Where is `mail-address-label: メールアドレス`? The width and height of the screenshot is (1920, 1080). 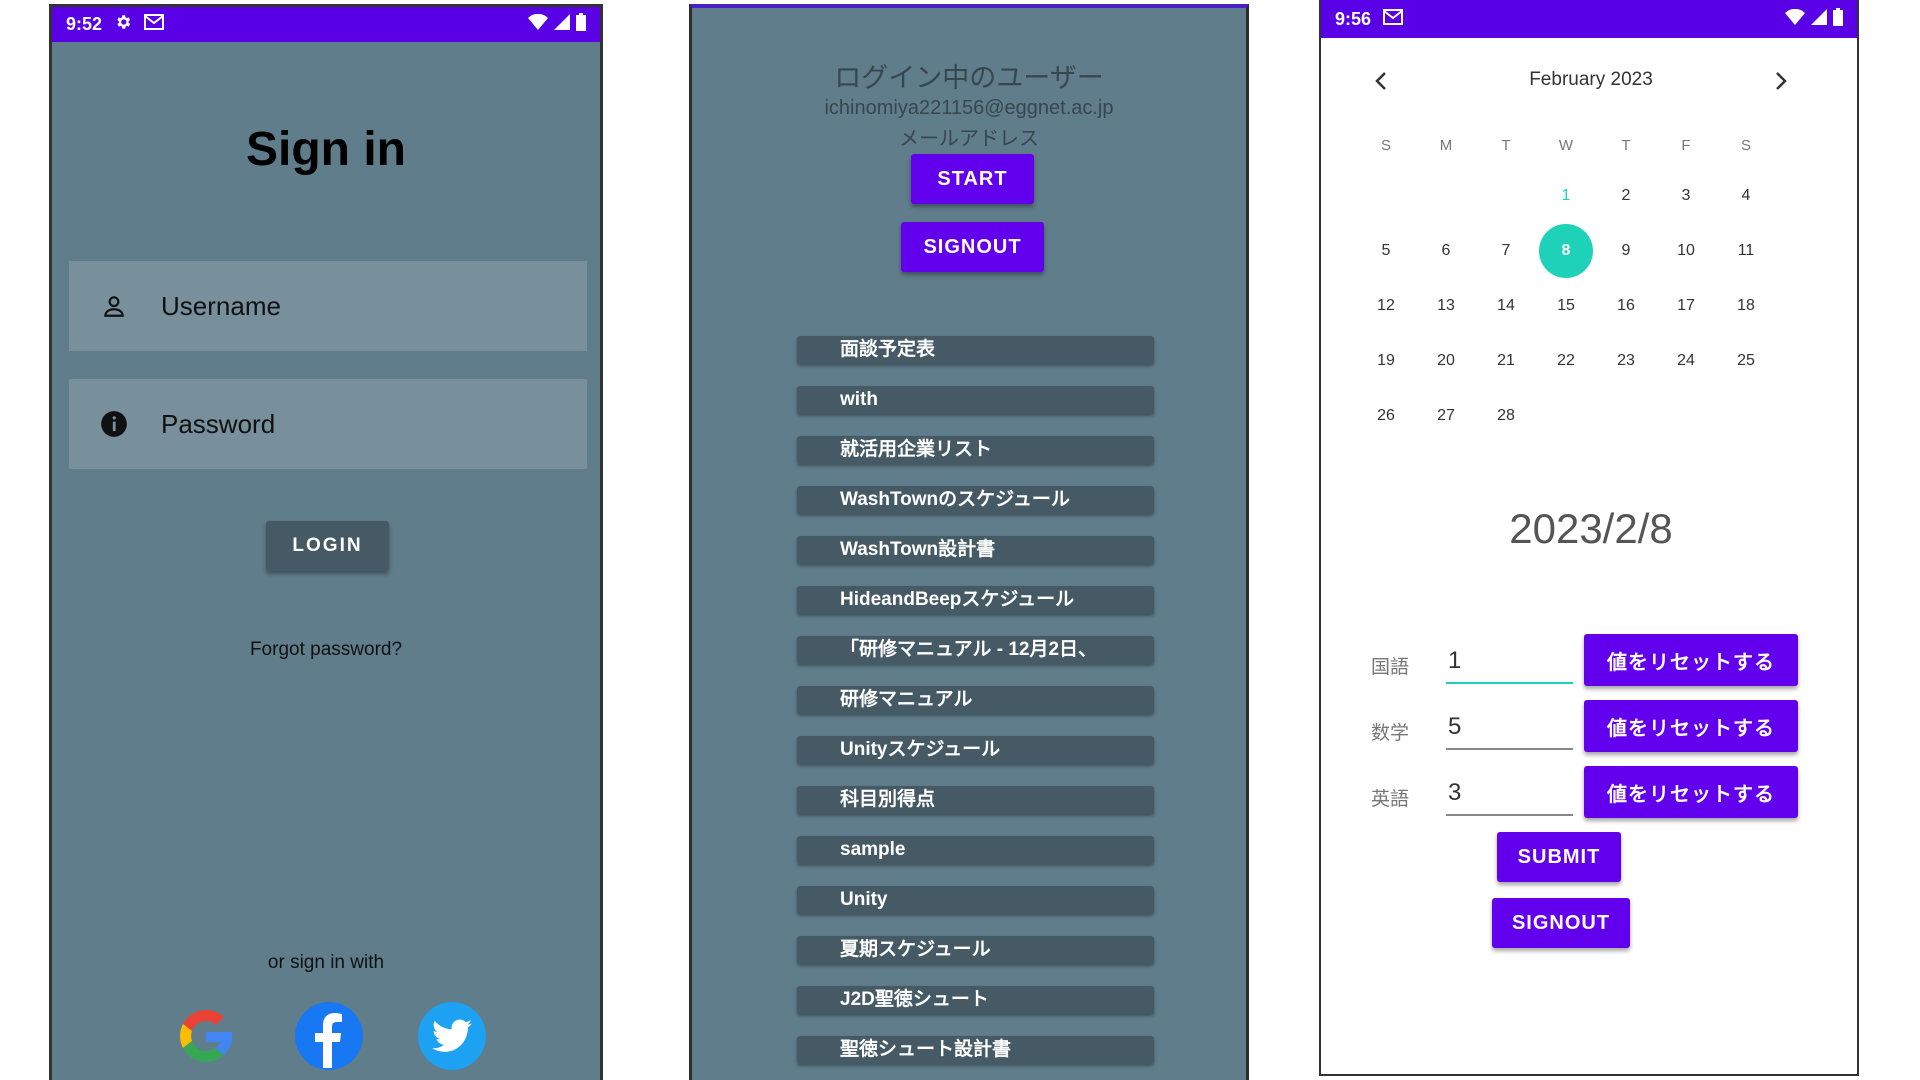
mail-address-label: メールアドレス is located at coordinates (969, 139).